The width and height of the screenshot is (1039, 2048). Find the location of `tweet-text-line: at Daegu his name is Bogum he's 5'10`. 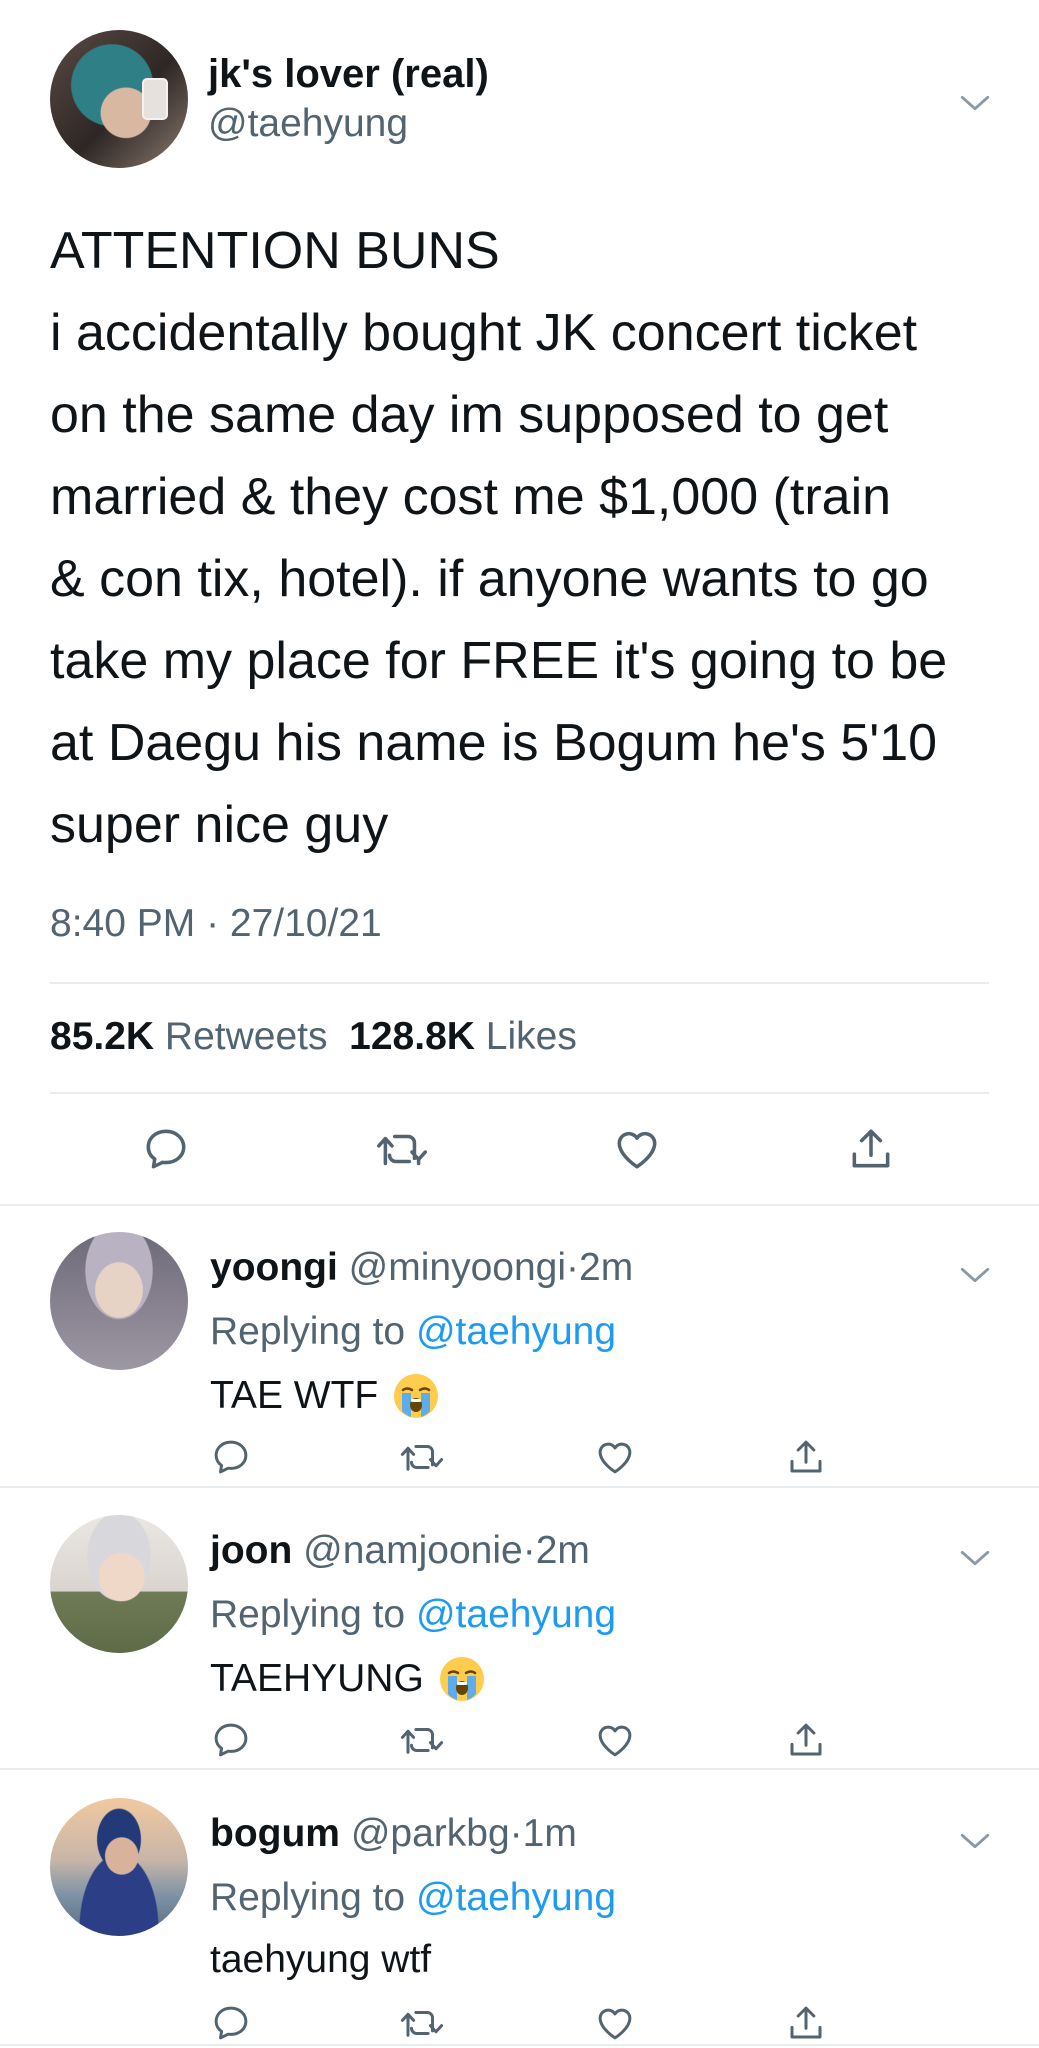

tweet-text-line: at Daegu his name is Bogum he's 5'10 is located at coordinates (494, 743).